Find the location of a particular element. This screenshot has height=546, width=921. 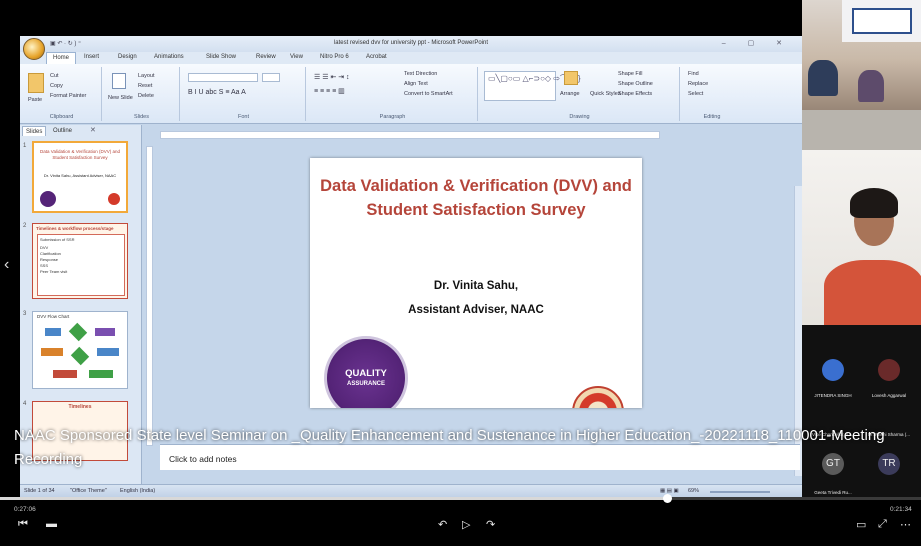

tab-slide-show: Slide Show is located at coordinates (221, 57).